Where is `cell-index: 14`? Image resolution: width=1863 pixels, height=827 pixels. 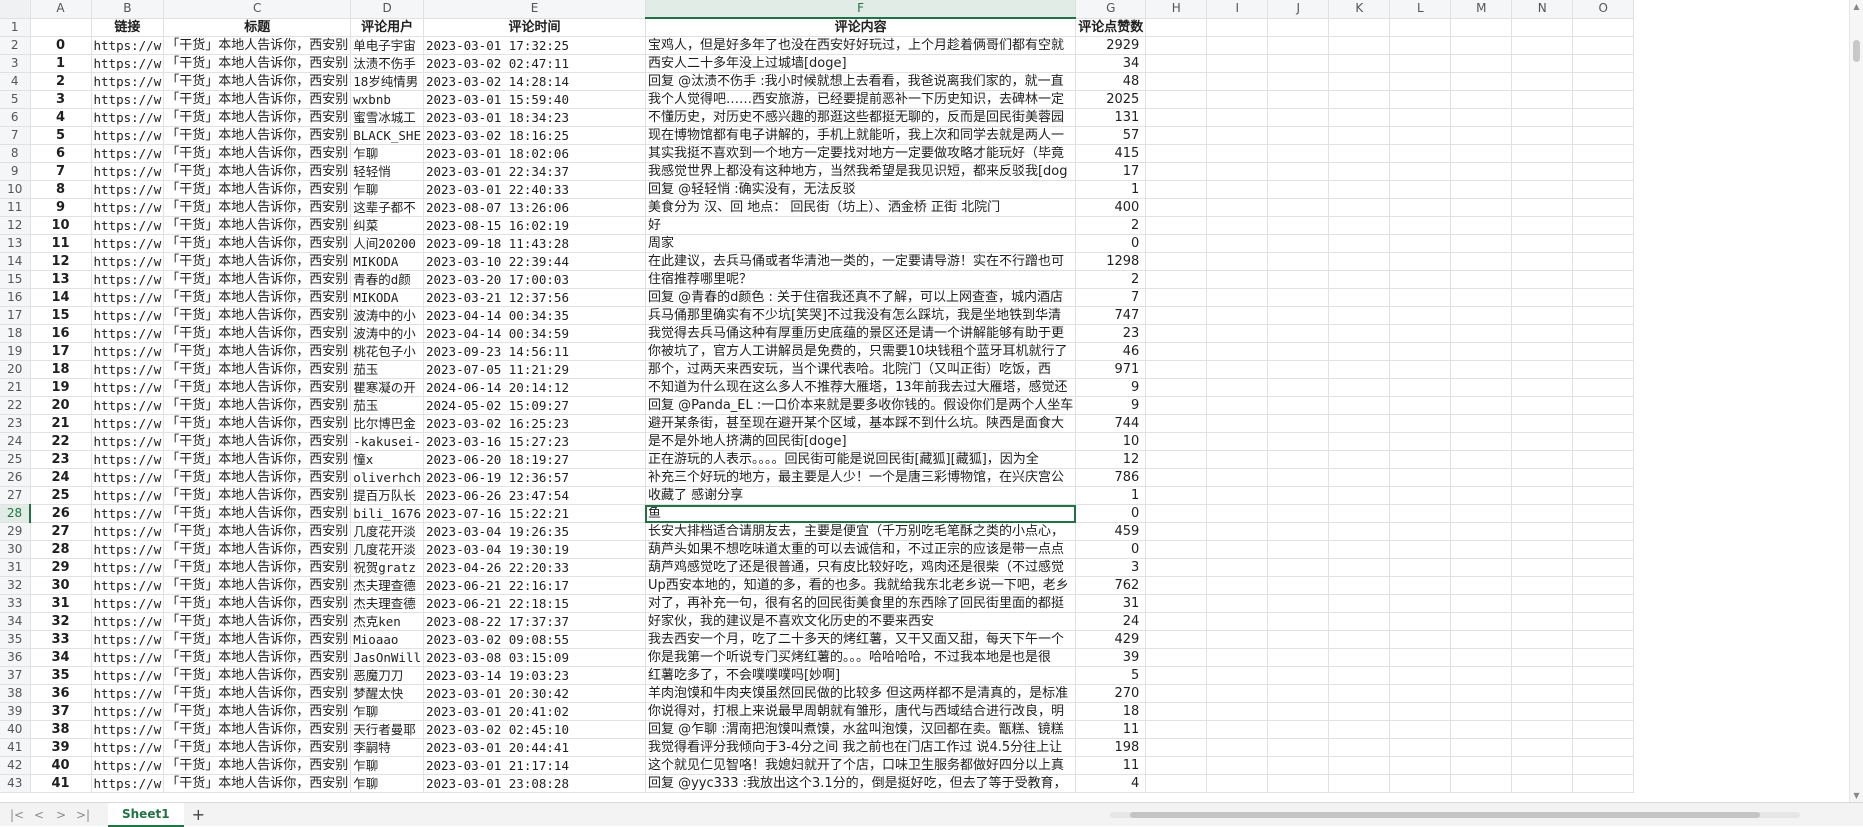
cell-index: 14 is located at coordinates (61, 297).